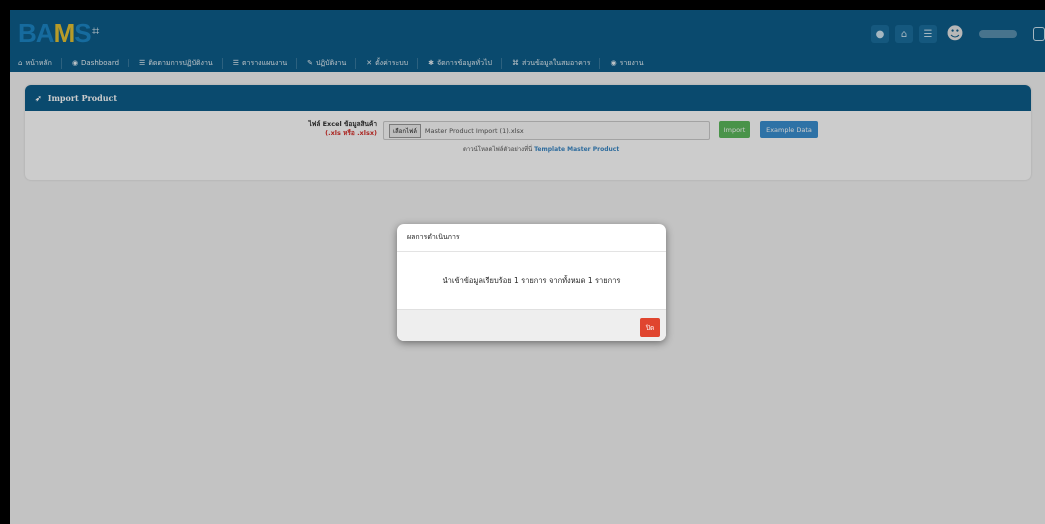 The height and width of the screenshot is (524, 1045). What do you see at coordinates (433, 237) in the screenshot?
I see `modal-title: ผลการดำเนินการ` at bounding box center [433, 237].